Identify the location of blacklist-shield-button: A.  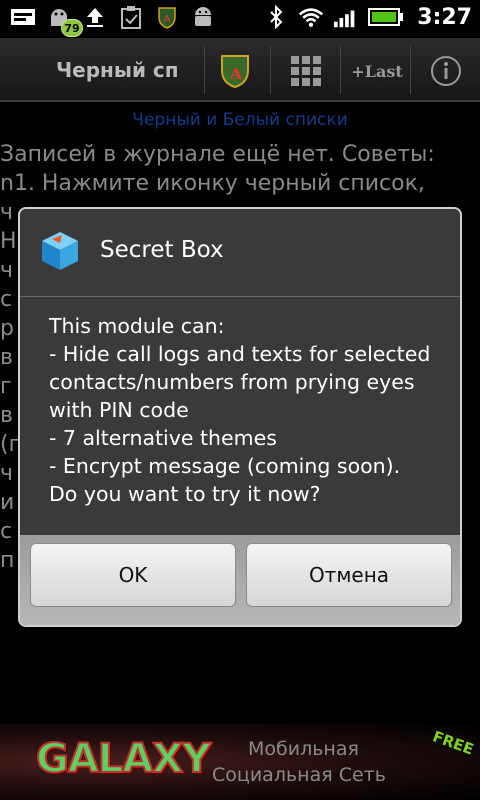
(235, 71).